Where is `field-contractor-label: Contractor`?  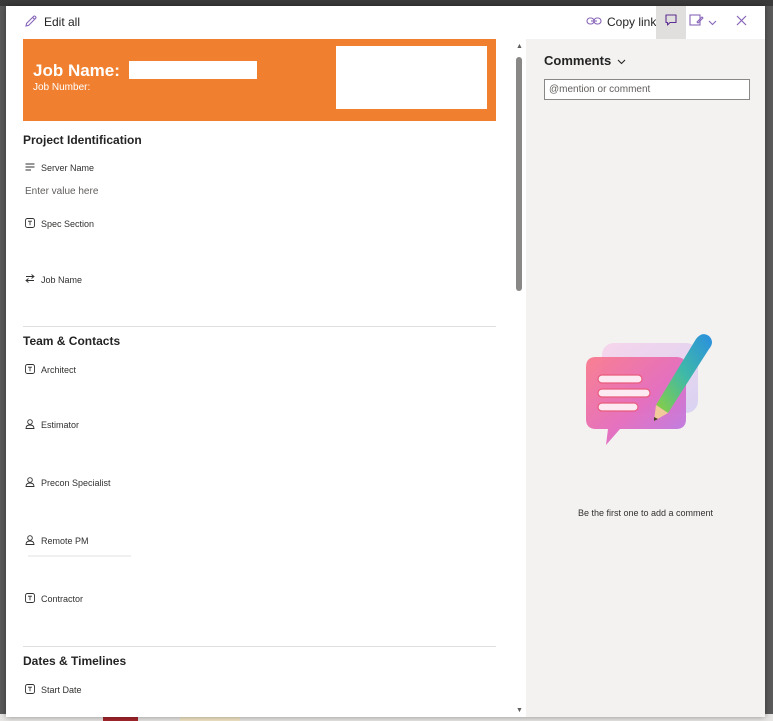 field-contractor-label: Contractor is located at coordinates (54, 599).